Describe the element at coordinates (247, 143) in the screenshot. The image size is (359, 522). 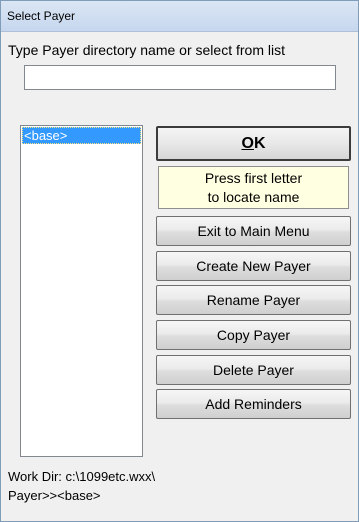
I see `ok-accelerator-letter: O` at that location.